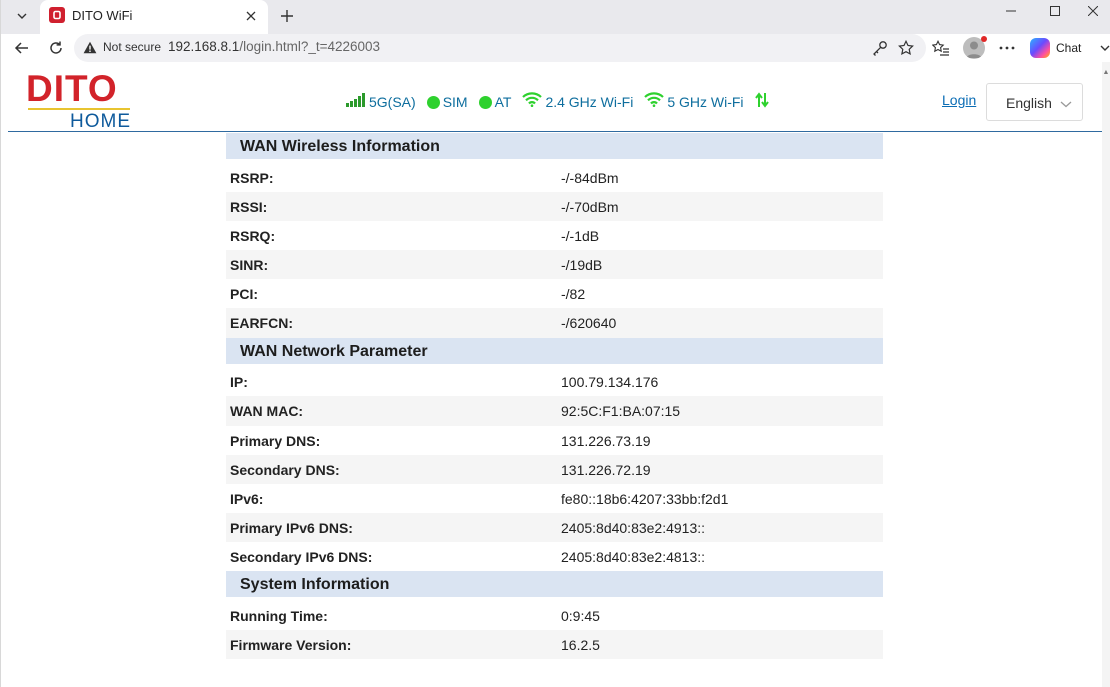  What do you see at coordinates (154, 17) in the screenshot?
I see `browser-tab-dito-wifi: DITO WiFi` at bounding box center [154, 17].